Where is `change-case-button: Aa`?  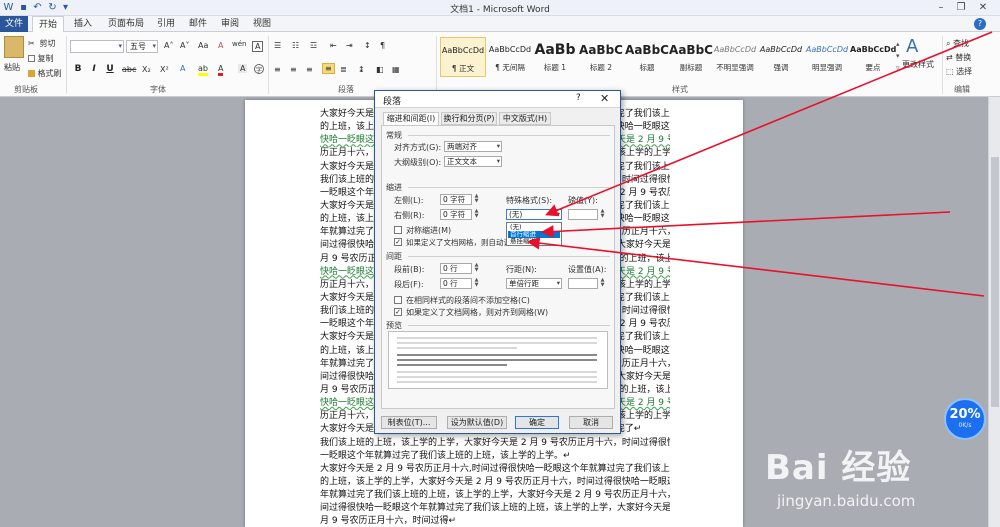 change-case-button: Aa is located at coordinates (203, 45).